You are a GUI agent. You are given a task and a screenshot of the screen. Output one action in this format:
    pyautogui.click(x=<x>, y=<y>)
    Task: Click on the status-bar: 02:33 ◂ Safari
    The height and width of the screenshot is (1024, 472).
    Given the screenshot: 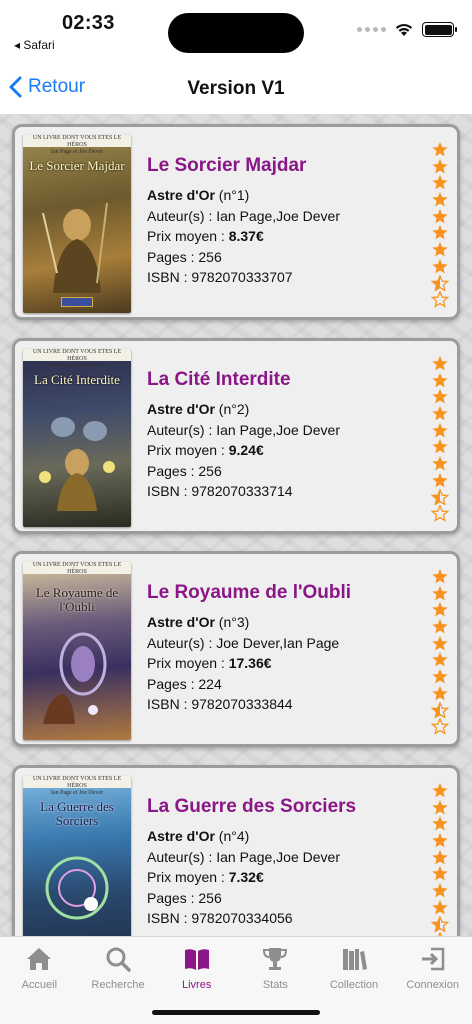 What is the action you would take?
    pyautogui.click(x=236, y=31)
    